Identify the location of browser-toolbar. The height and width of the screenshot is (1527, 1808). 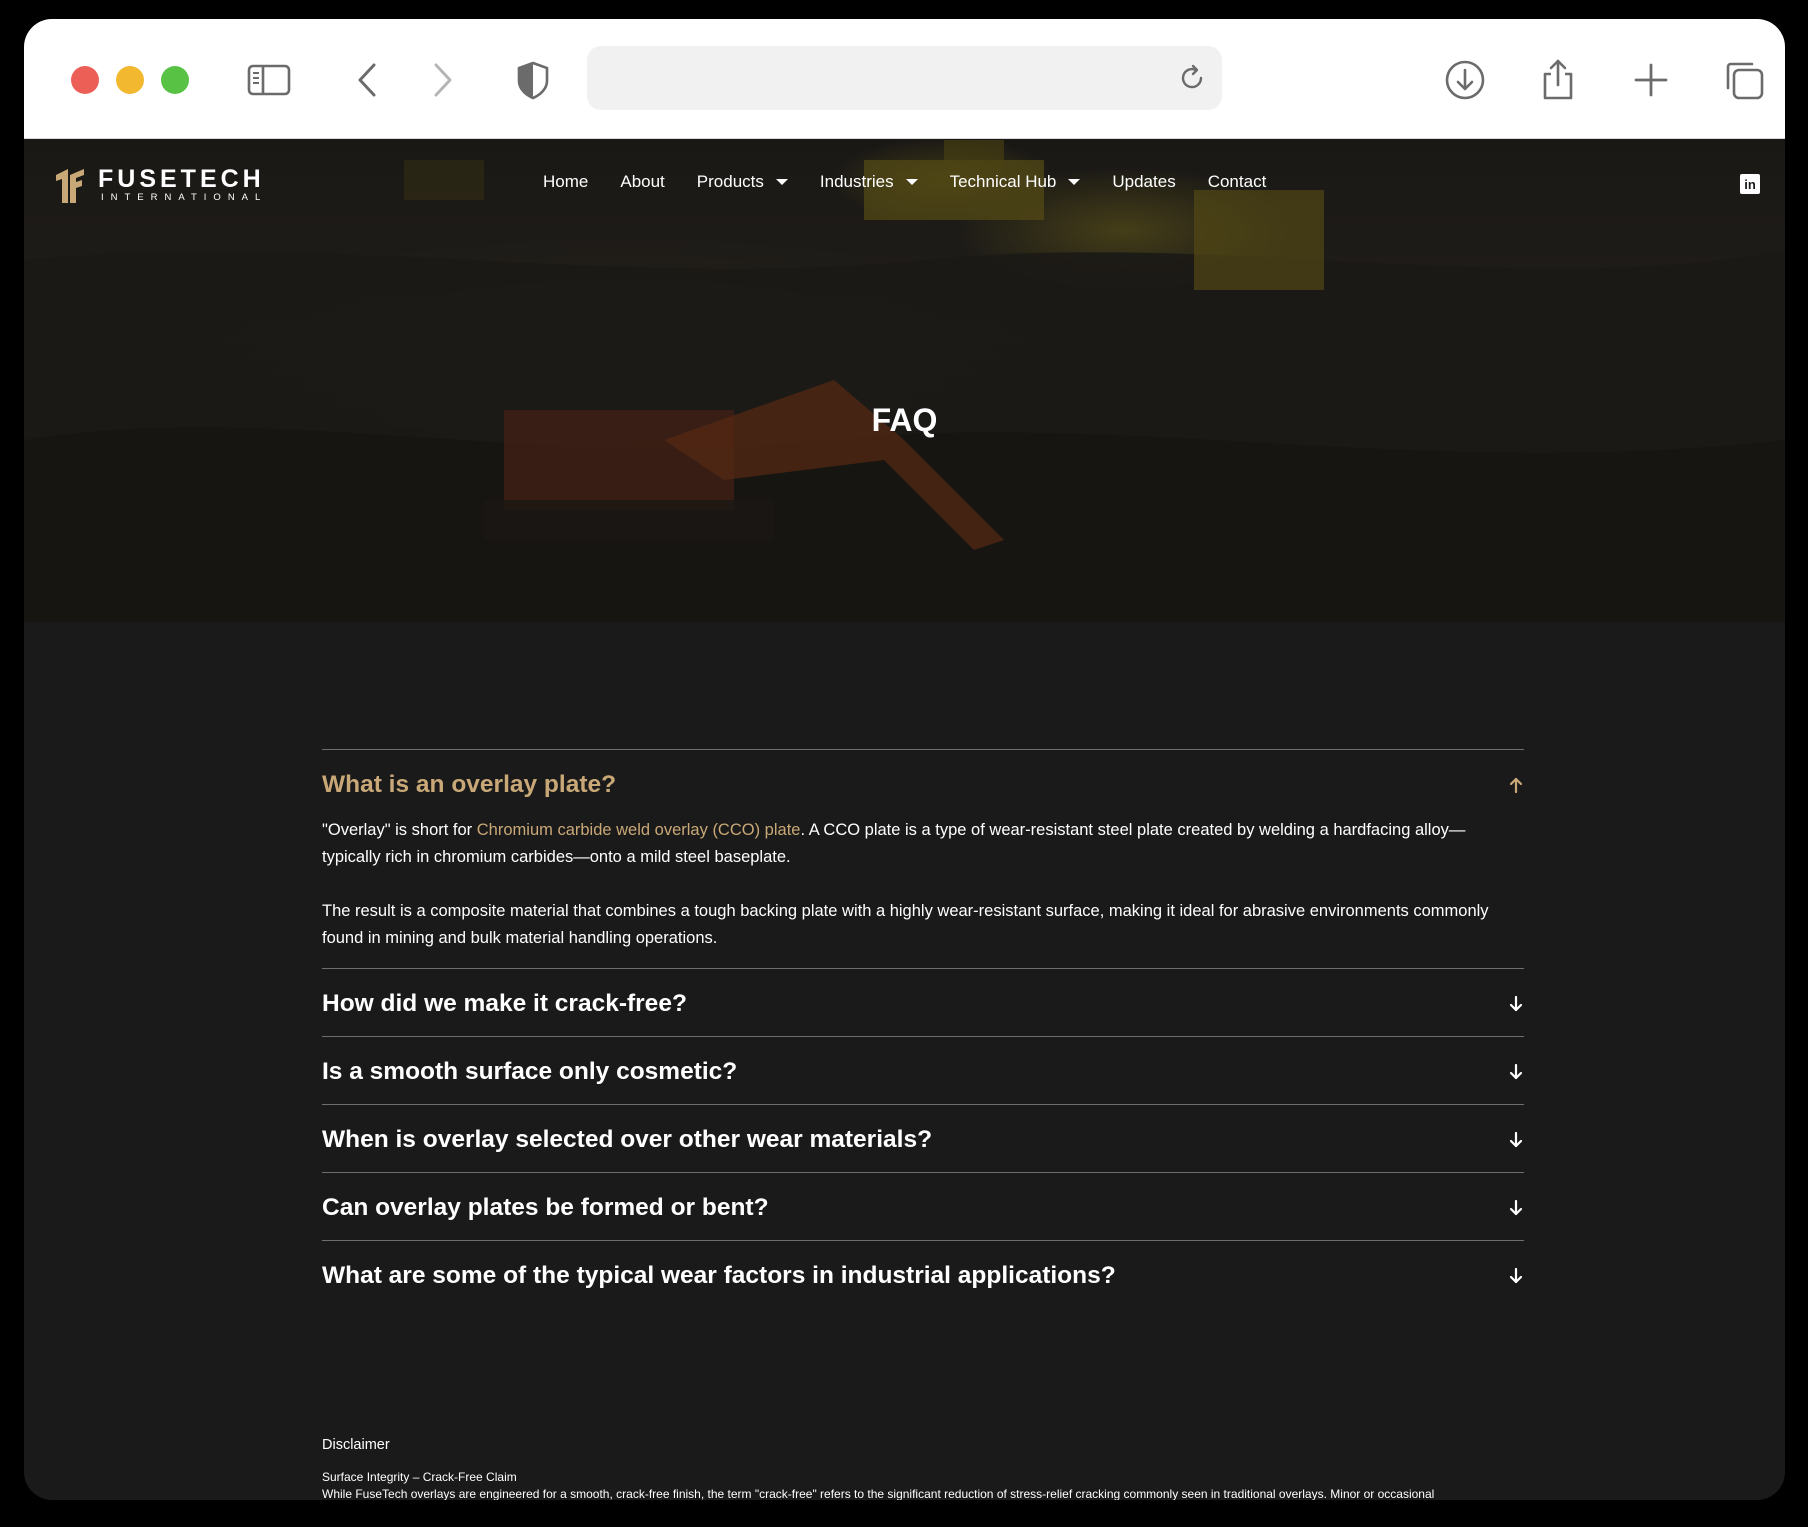
(904, 79).